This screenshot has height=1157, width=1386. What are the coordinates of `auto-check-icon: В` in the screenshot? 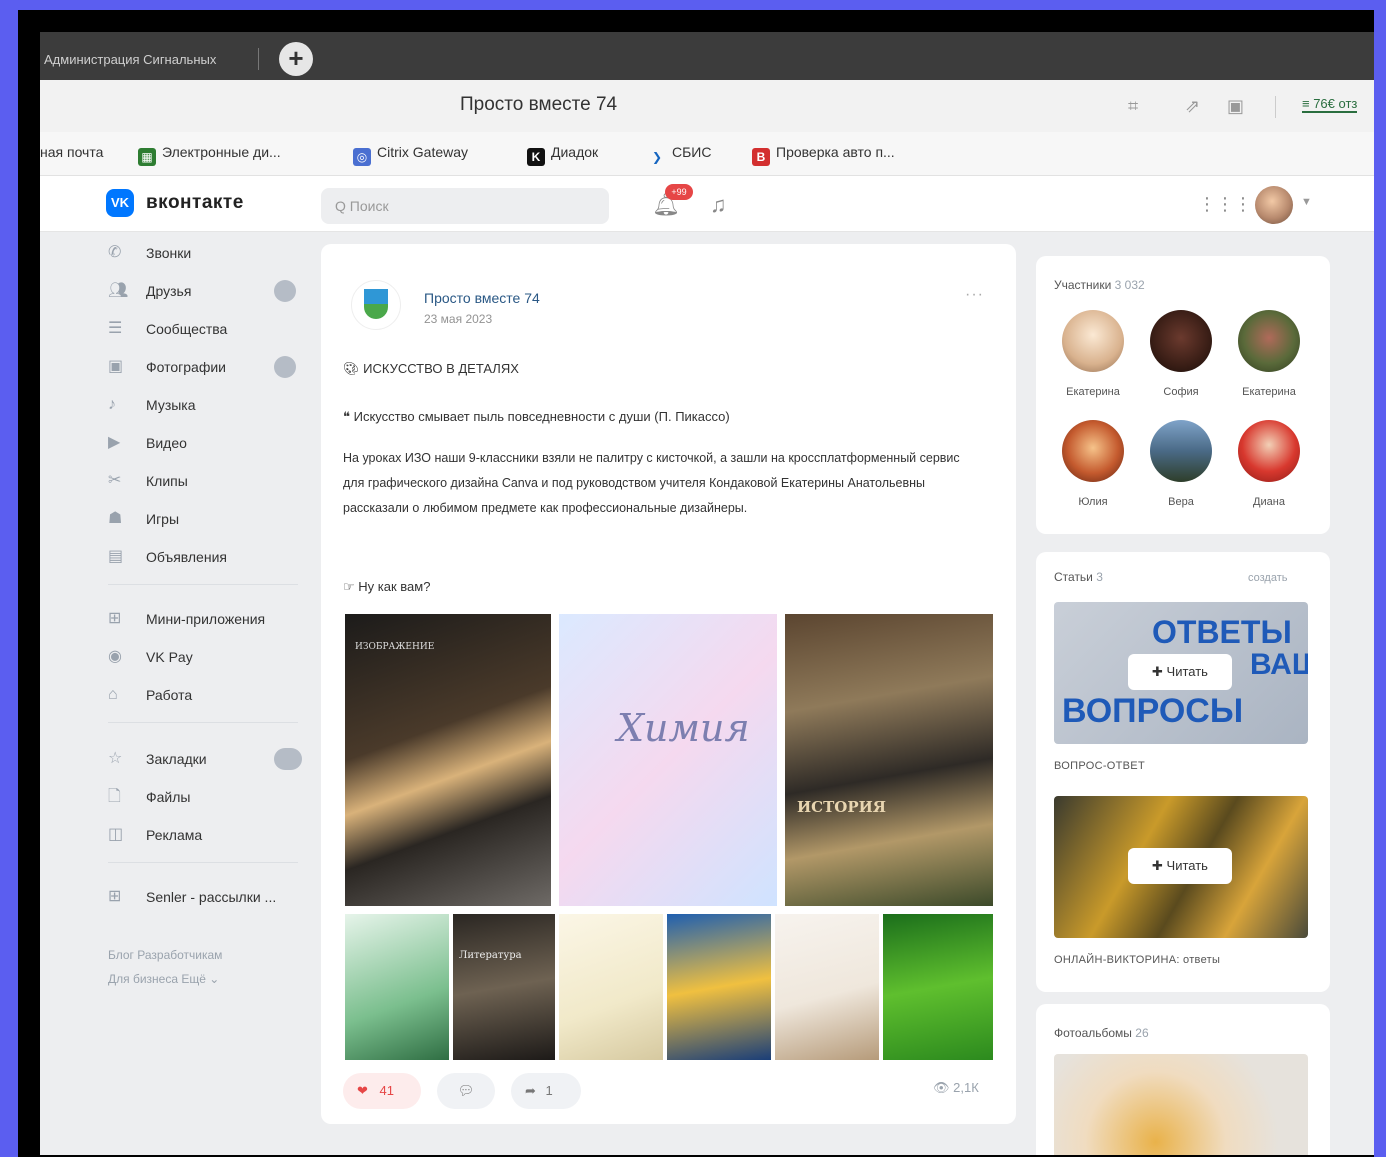 It's located at (761, 157).